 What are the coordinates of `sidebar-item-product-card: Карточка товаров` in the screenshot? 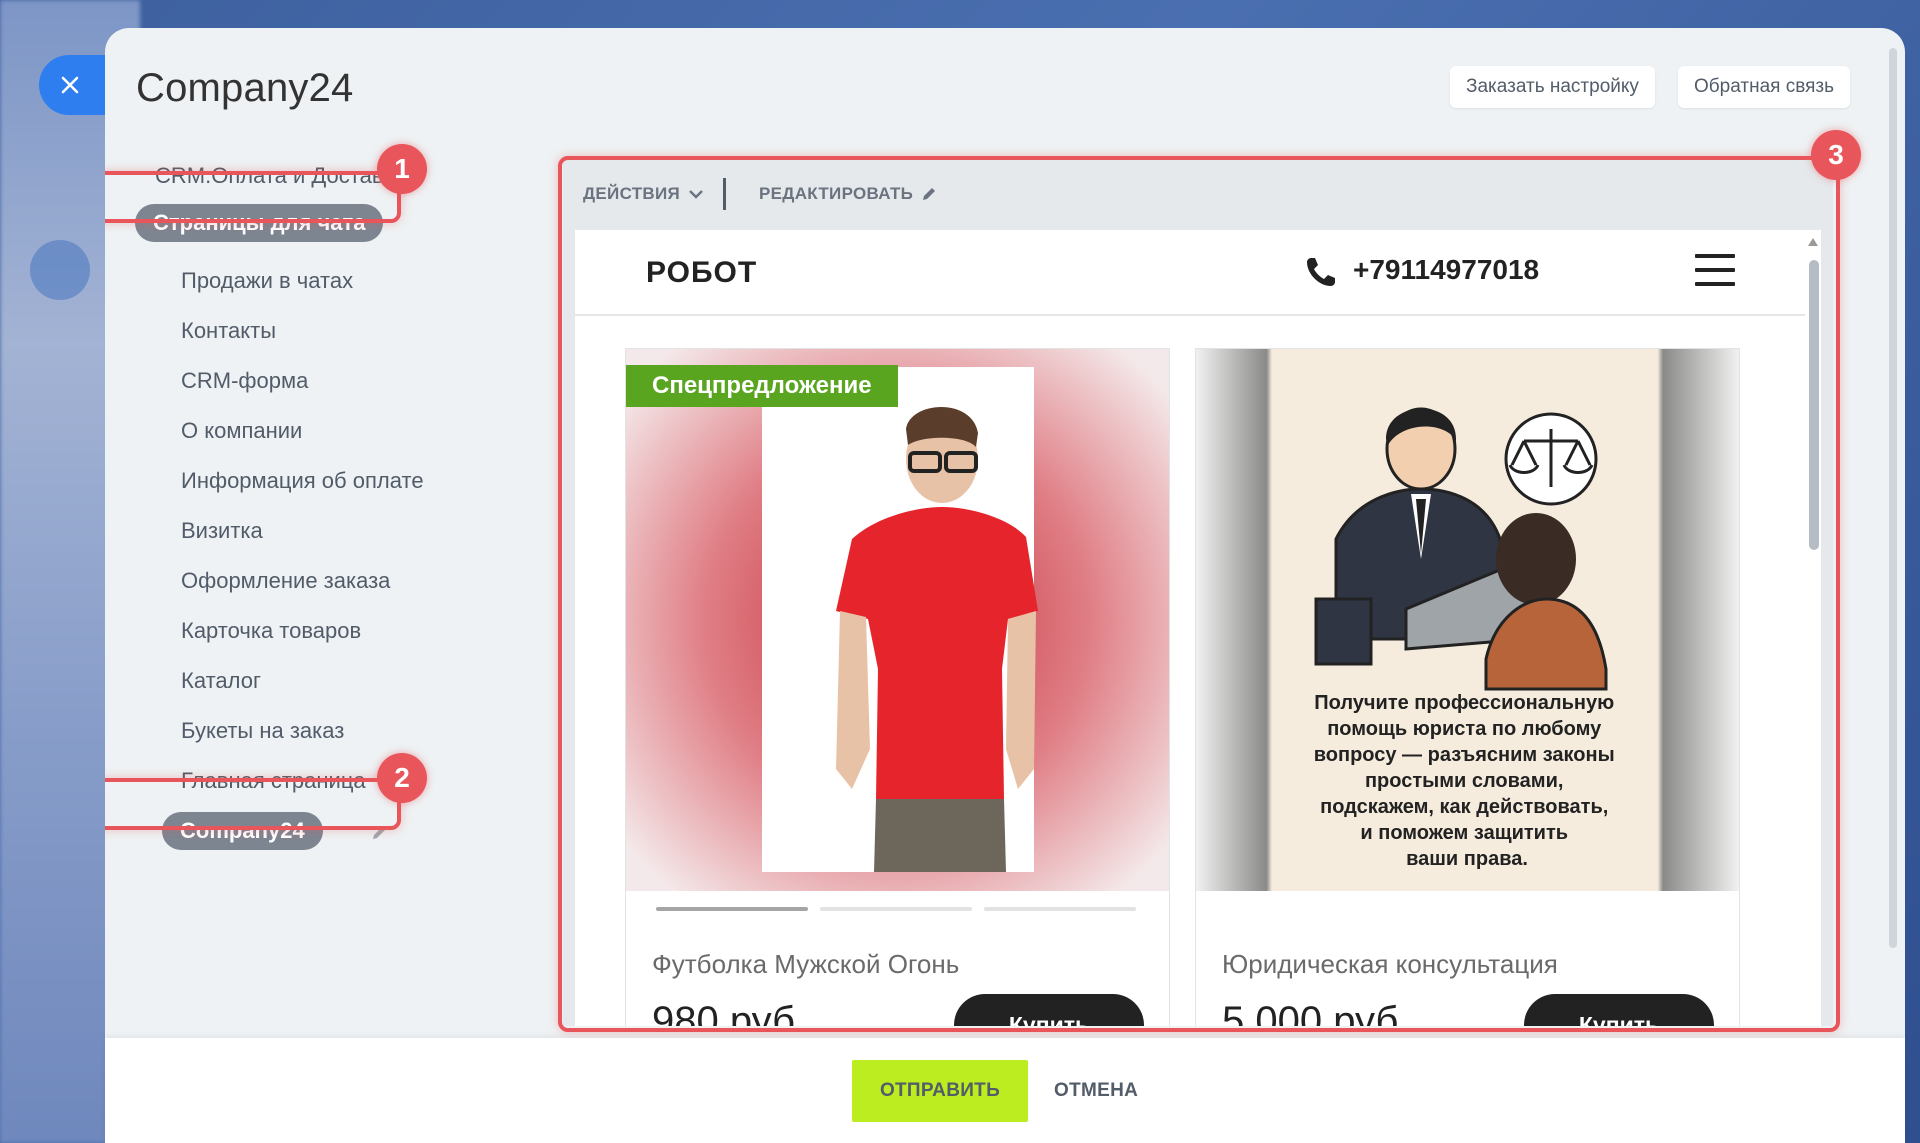 It's located at (271, 631).